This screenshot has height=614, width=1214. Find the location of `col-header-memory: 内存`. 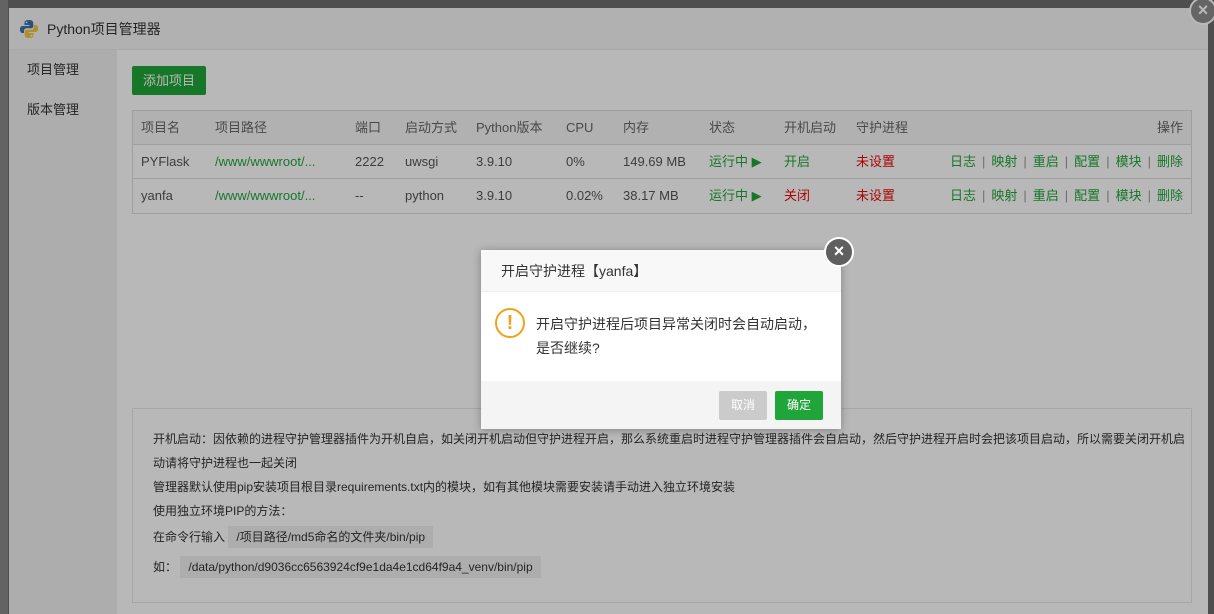

col-header-memory: 内存 is located at coordinates (636, 127).